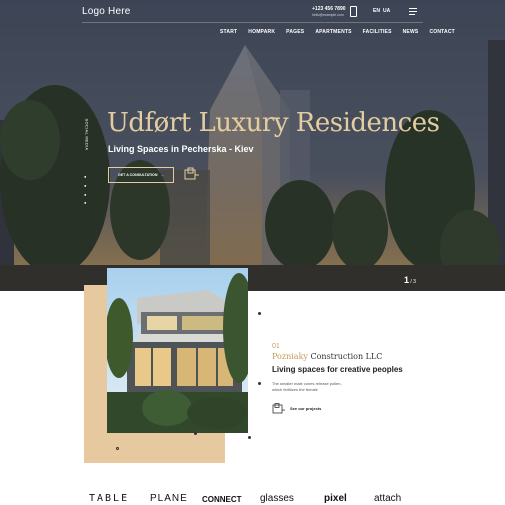 This screenshot has width=505, height=505. Describe the element at coordinates (106, 11) in the screenshot. I see `logo: Logo Here` at that location.